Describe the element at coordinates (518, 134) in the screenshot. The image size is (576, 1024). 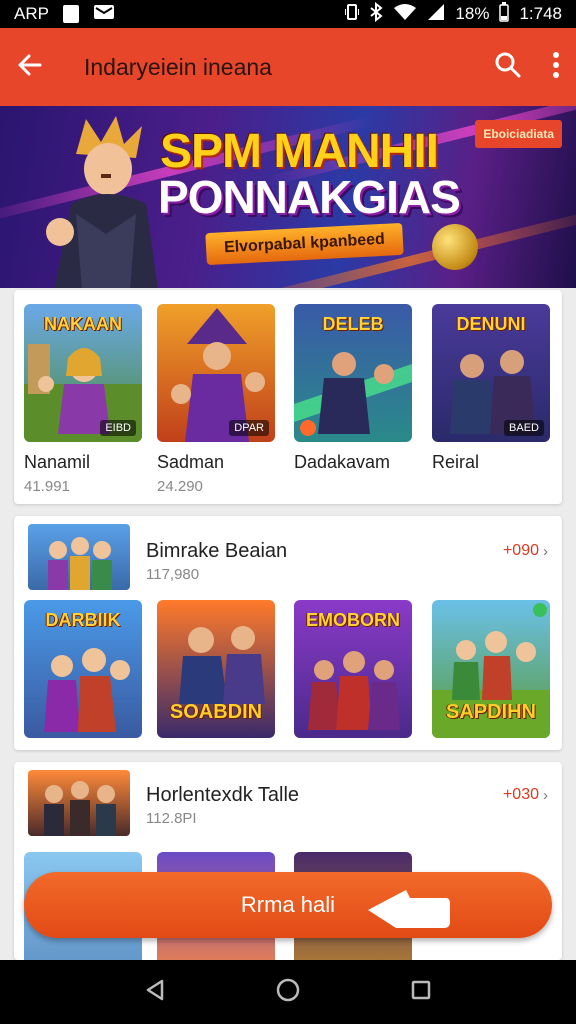
I see `banner-tag: Eboiciadiata` at that location.